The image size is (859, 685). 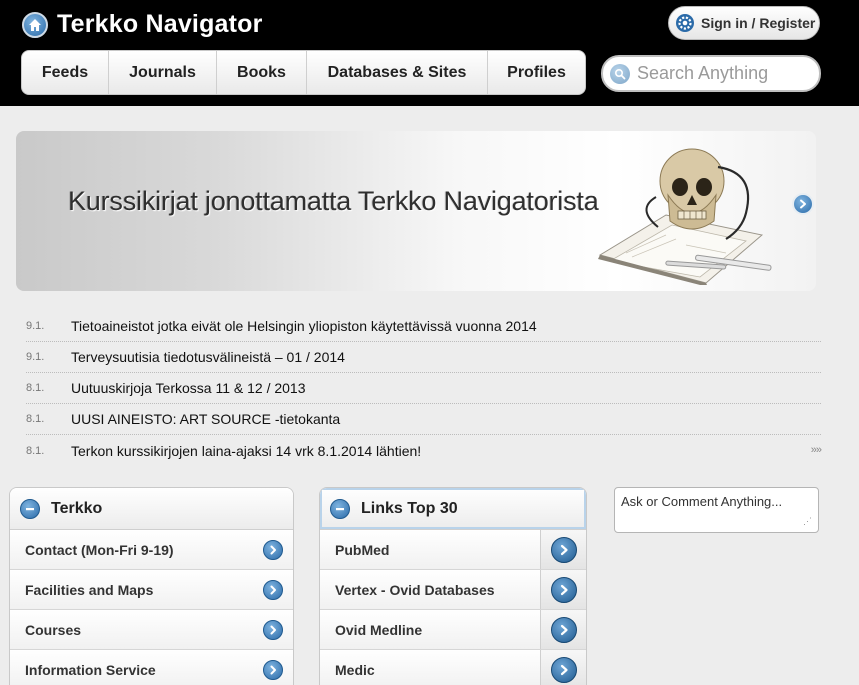 I want to click on row-label: Information Service, so click(x=90, y=669).